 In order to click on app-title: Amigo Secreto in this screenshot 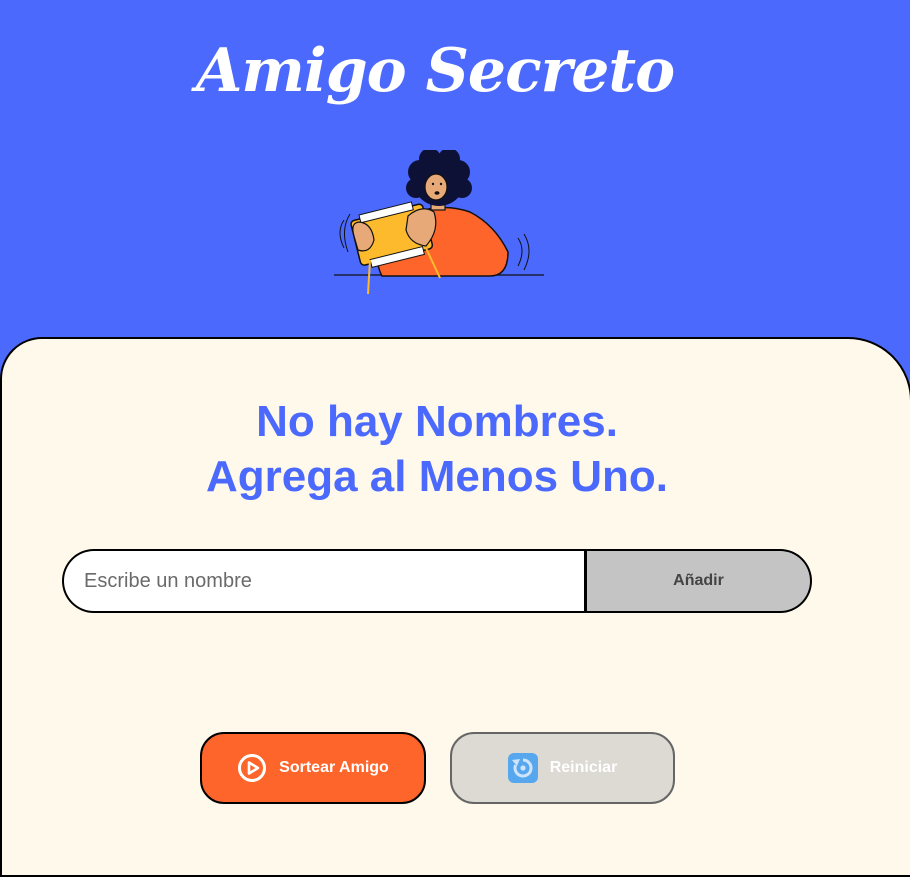, I will do `click(435, 71)`.